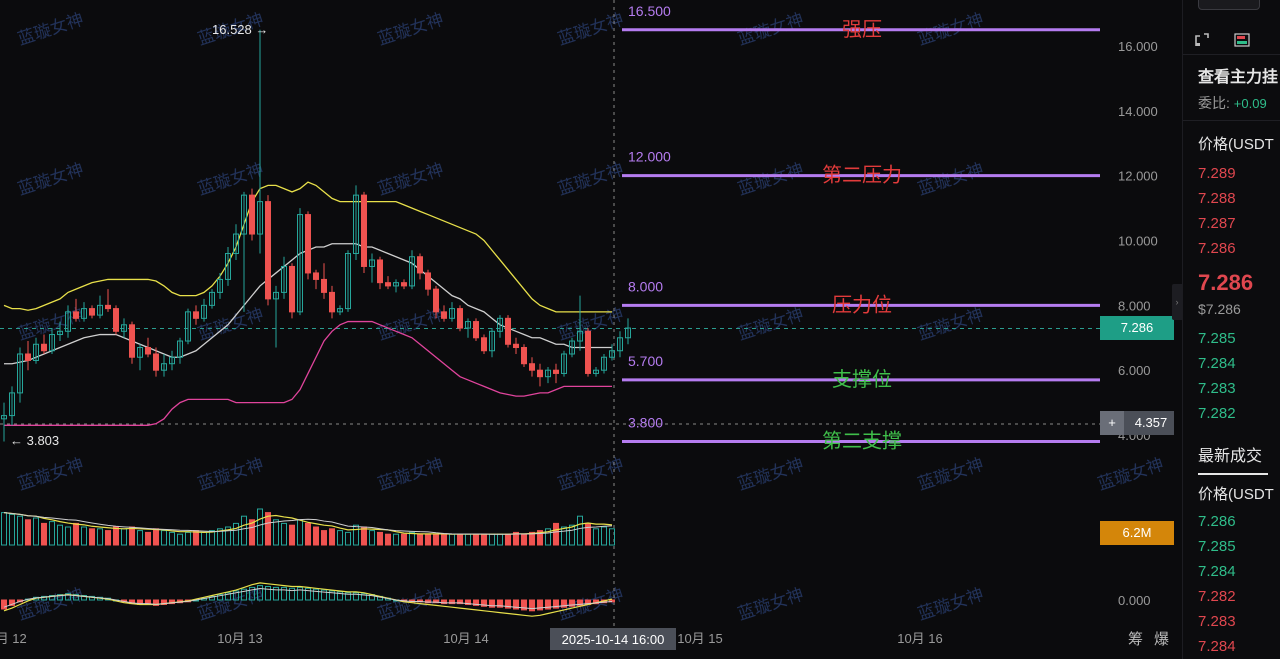 This screenshot has height=659, width=1280. I want to click on price-column-header: 价格(USDT, so click(1236, 144).